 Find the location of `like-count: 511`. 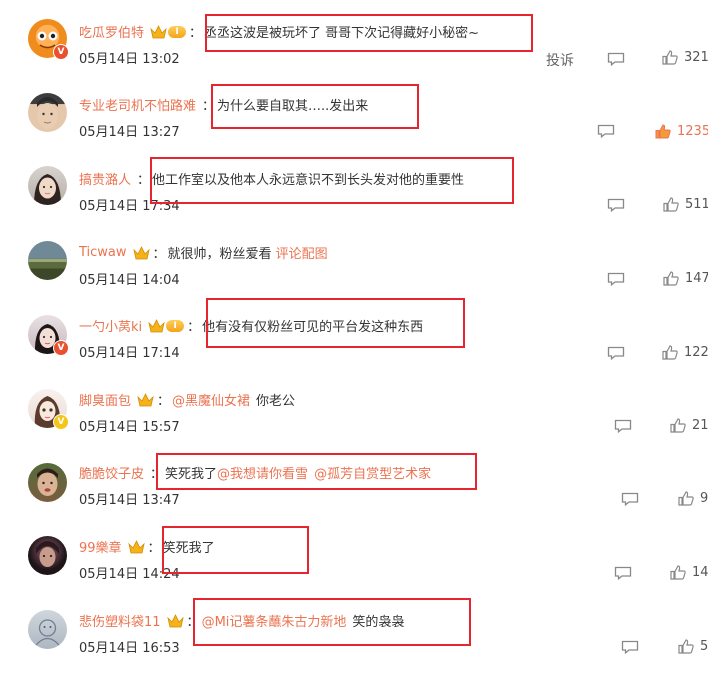

like-count: 511 is located at coordinates (696, 204).